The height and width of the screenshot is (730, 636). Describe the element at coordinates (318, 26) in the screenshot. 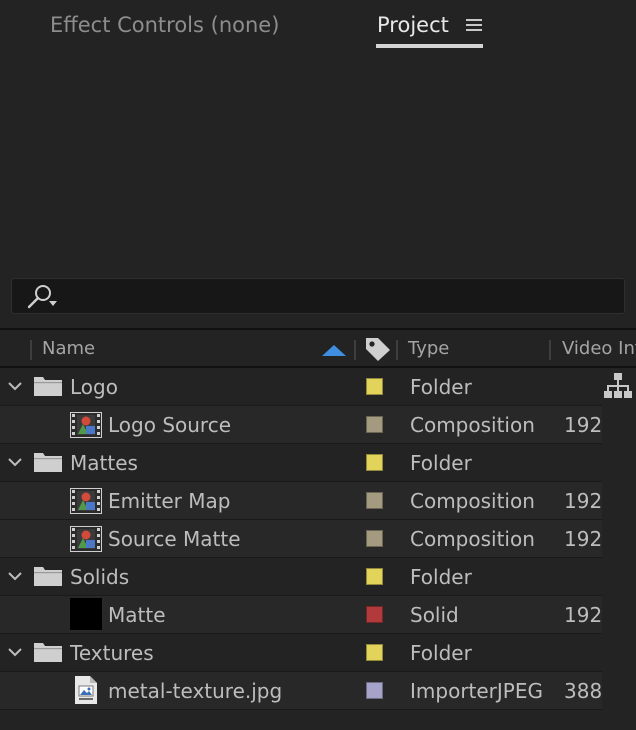

I see `panel-tab-bar: Effect Controls (none) Project` at that location.